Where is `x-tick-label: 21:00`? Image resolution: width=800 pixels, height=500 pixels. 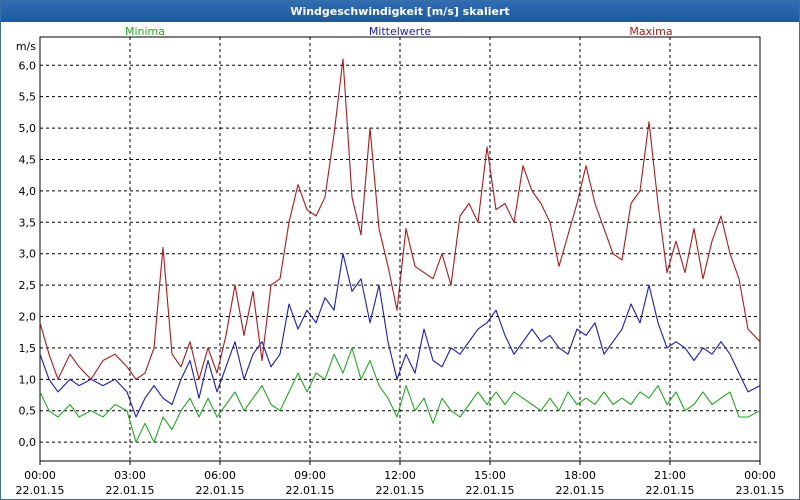 x-tick-label: 21:00 is located at coordinates (670, 475).